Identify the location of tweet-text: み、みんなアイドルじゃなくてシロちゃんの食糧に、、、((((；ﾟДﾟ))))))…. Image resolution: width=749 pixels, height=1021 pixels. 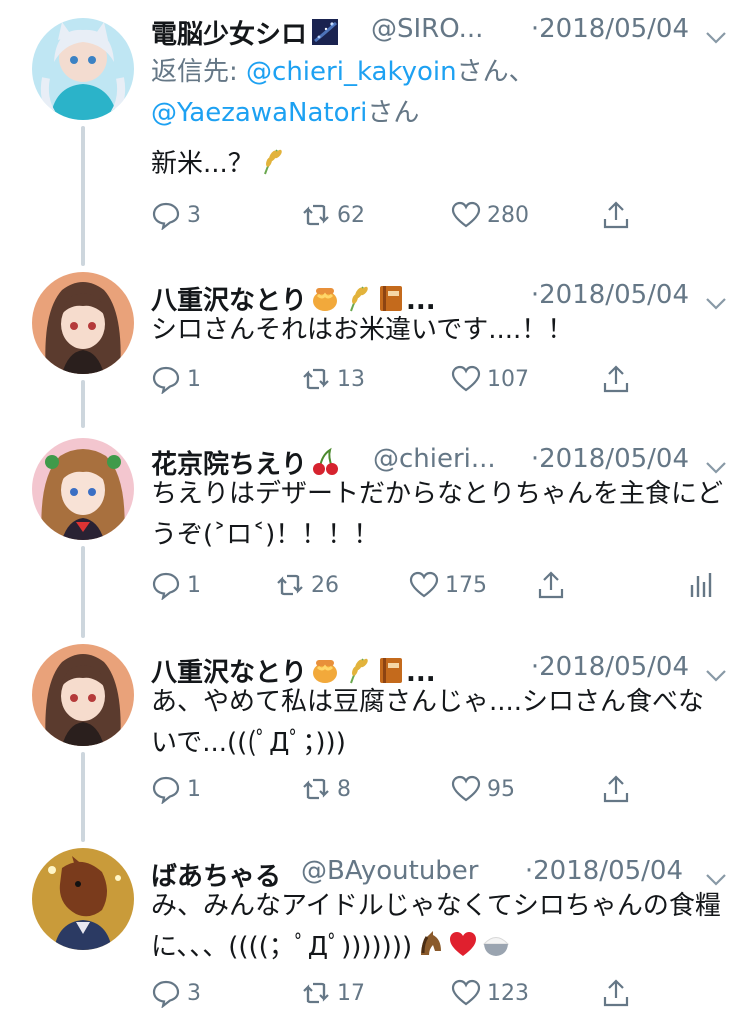
(436, 926).